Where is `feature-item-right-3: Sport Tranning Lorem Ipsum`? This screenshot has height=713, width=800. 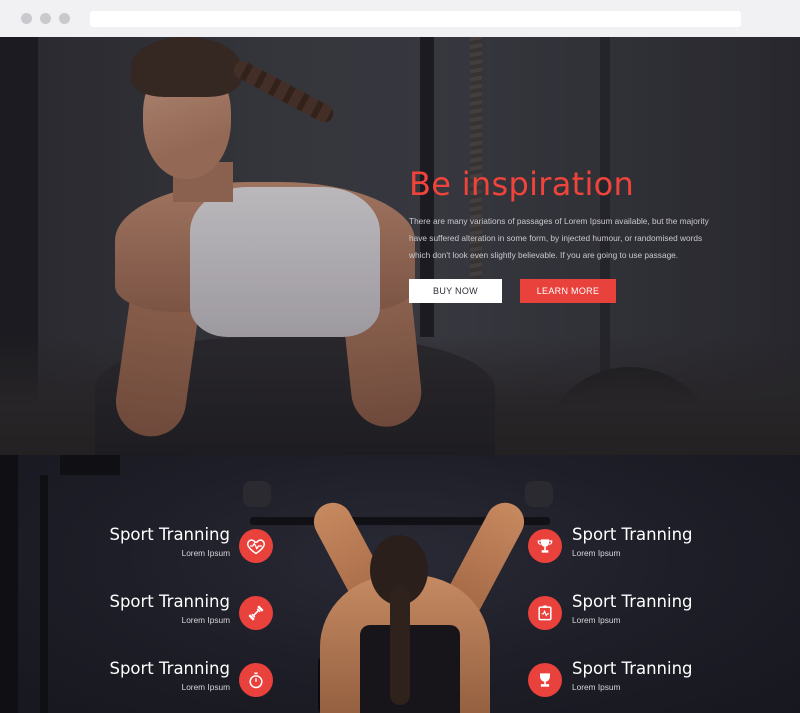
feature-item-right-3: Sport Tranning Lorem Ipsum is located at coordinates (672, 679).